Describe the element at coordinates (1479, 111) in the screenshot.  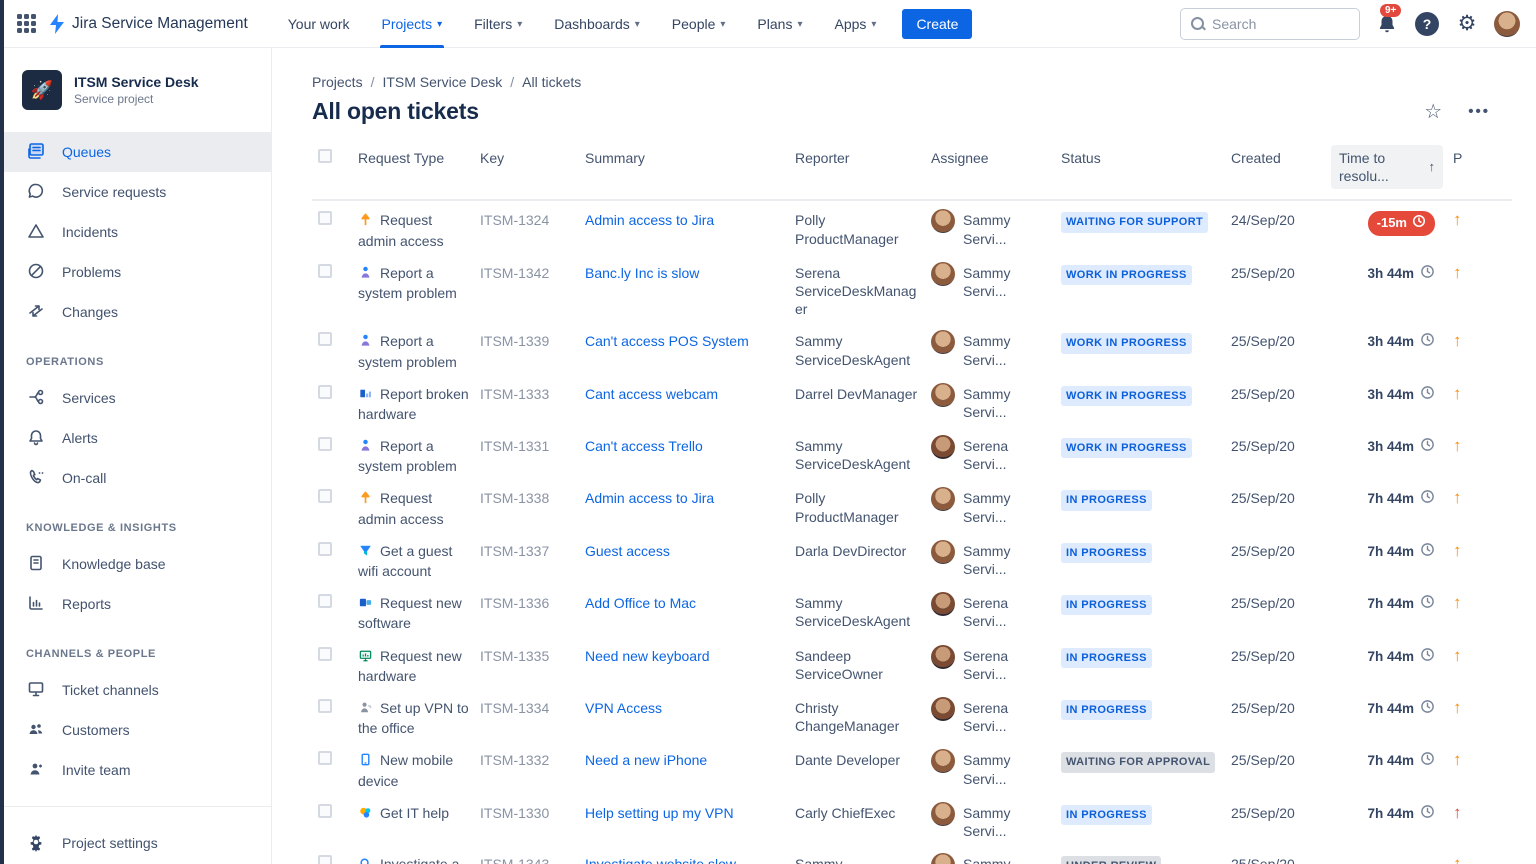
I see `more-options-icon: •••` at that location.